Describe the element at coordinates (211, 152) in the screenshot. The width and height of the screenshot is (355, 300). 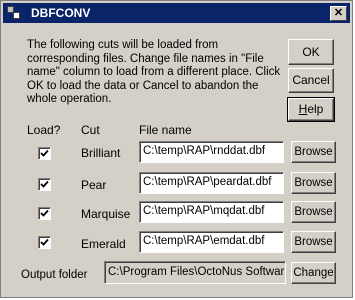
I see `file-name-input: C:\temp\RAP\rnddat.dbf` at that location.